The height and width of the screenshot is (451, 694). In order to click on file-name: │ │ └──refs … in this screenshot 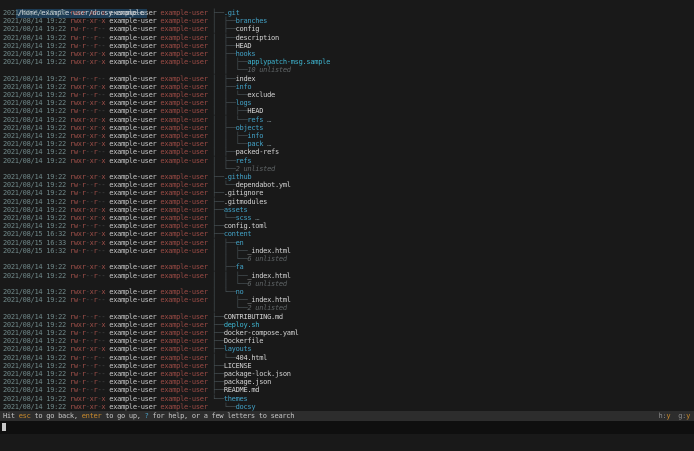, I will do `click(242, 119)`.